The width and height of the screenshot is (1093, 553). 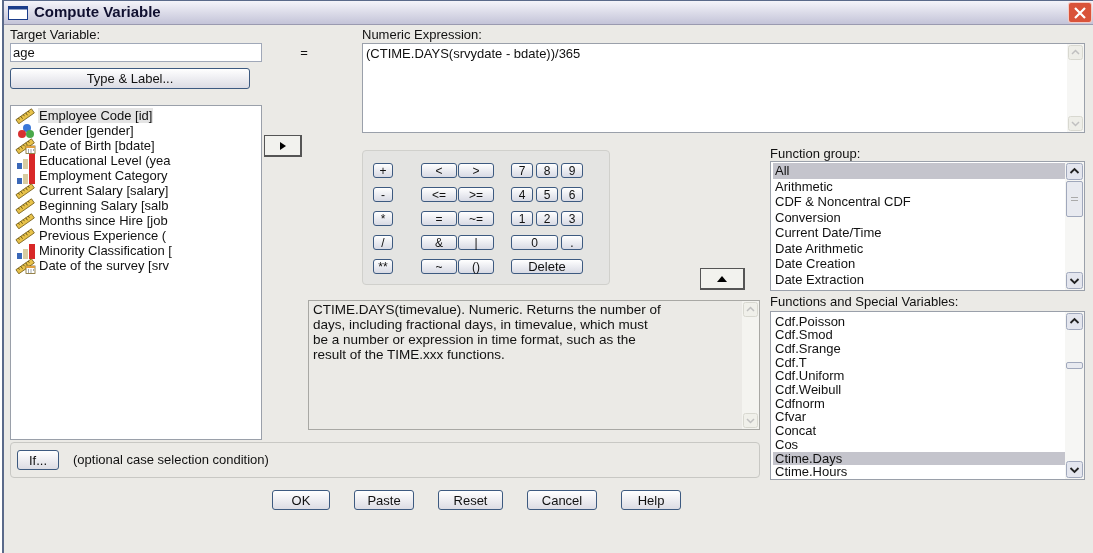 What do you see at coordinates (476, 218) in the screenshot?
I see `keypad-key: ~=` at bounding box center [476, 218].